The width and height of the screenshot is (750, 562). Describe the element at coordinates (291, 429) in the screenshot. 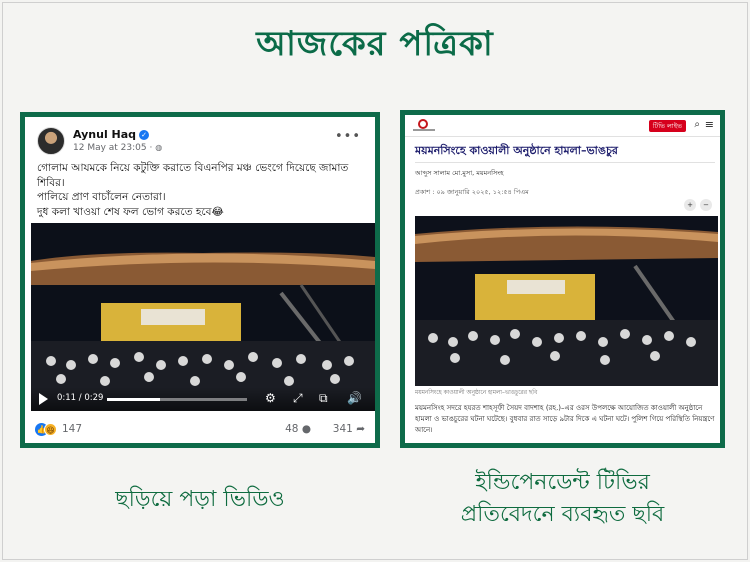

I see `comments-count-text: 48` at that location.